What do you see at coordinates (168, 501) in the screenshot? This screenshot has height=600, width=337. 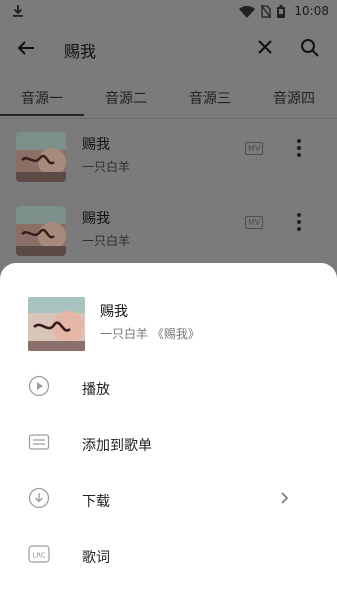 I see `action-download: 下载` at bounding box center [168, 501].